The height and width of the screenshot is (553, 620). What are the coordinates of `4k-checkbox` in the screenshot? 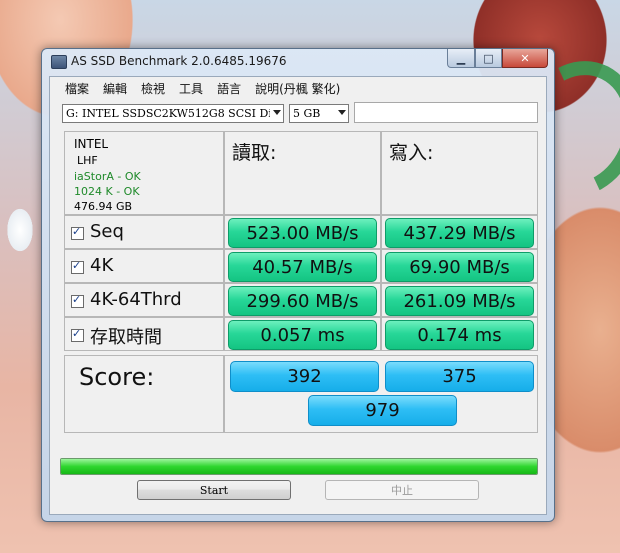 It's located at (77, 266).